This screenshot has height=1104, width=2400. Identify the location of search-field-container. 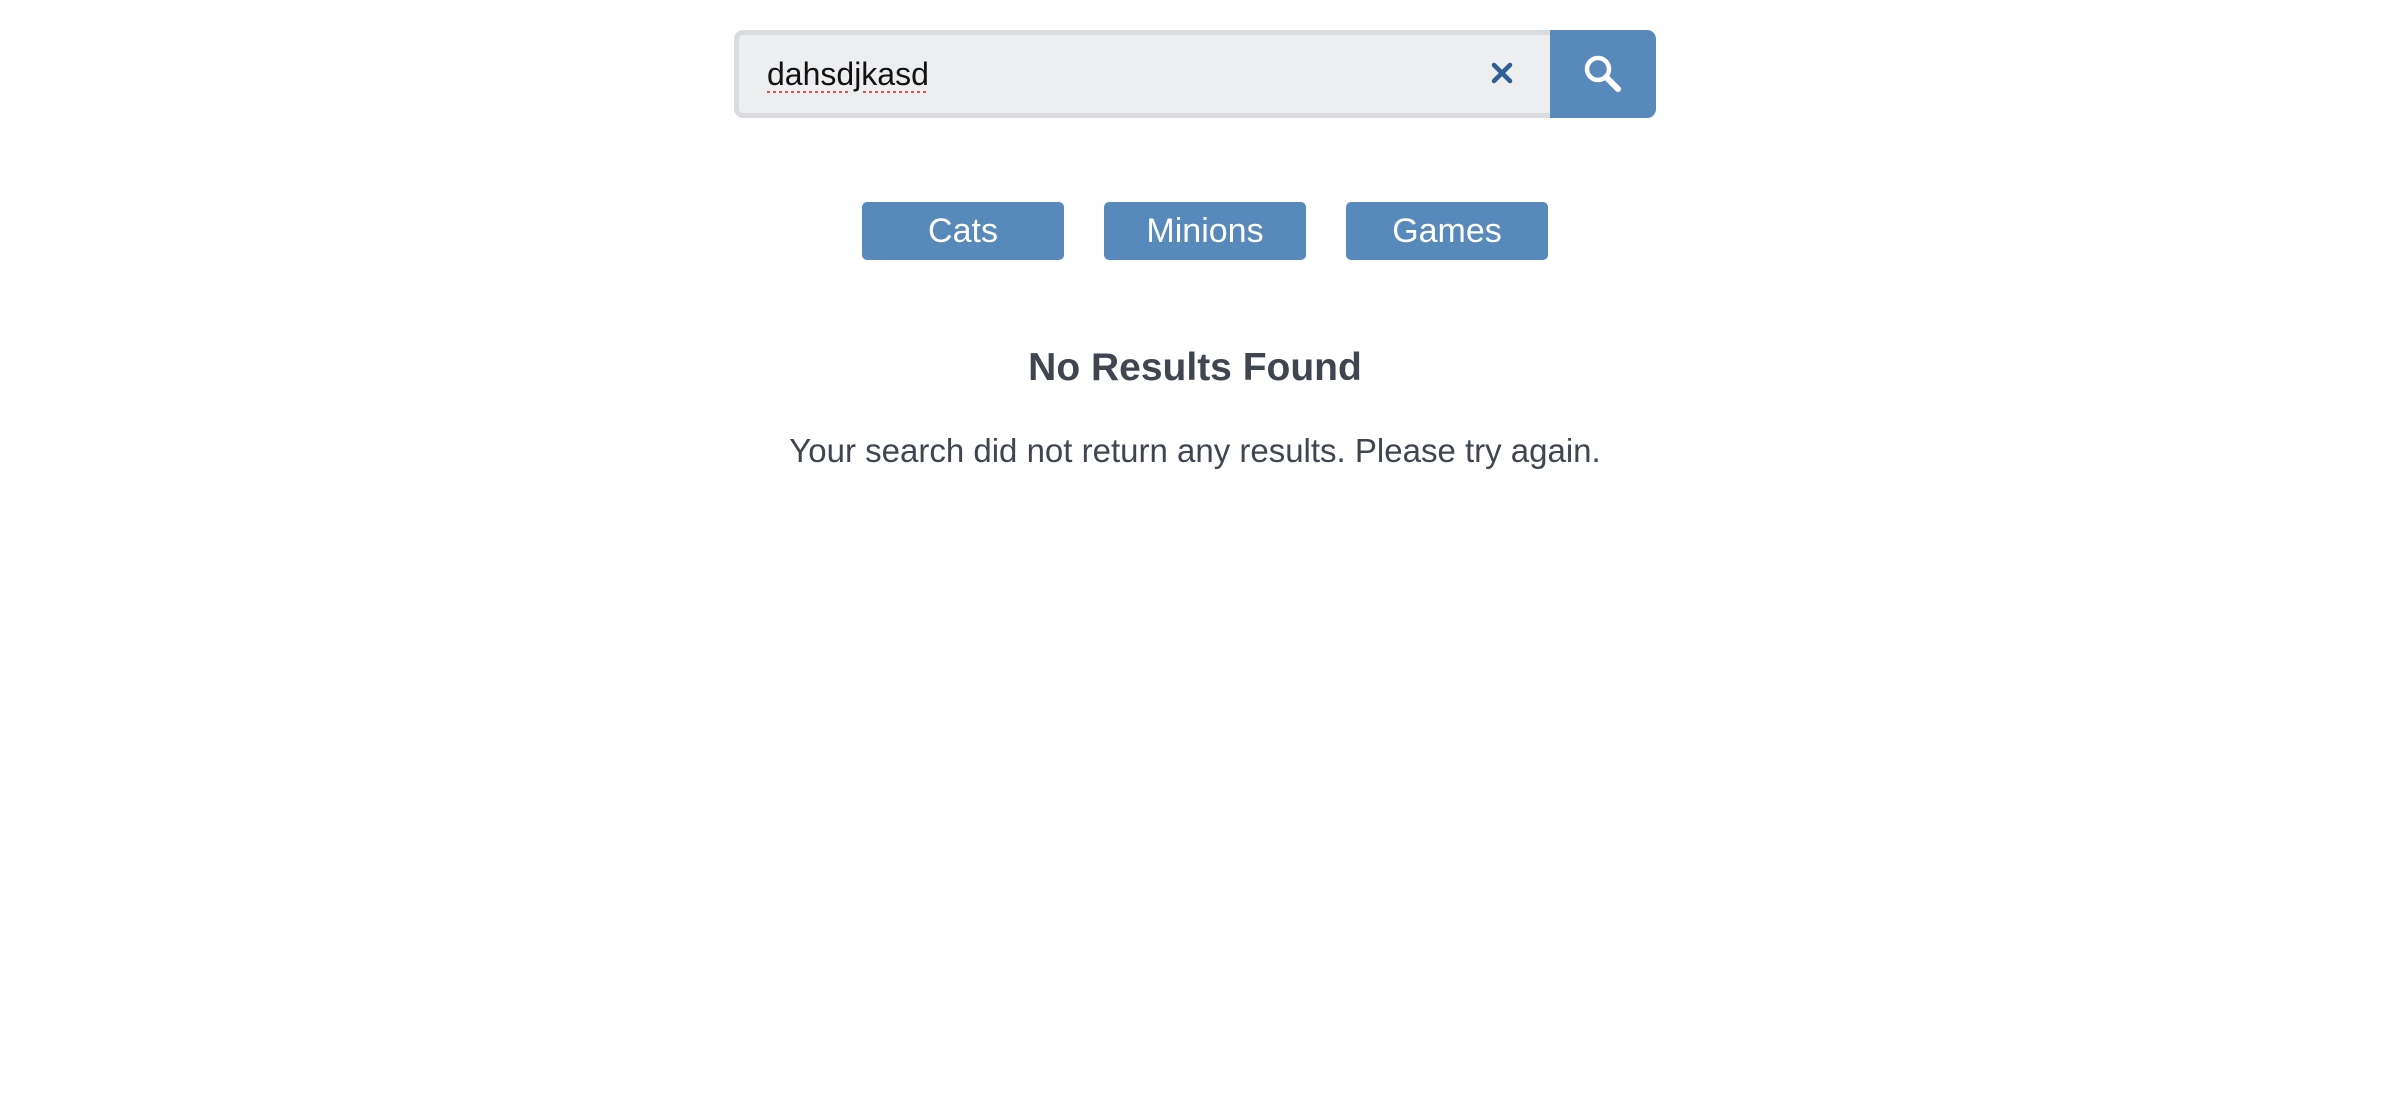
(1142, 74).